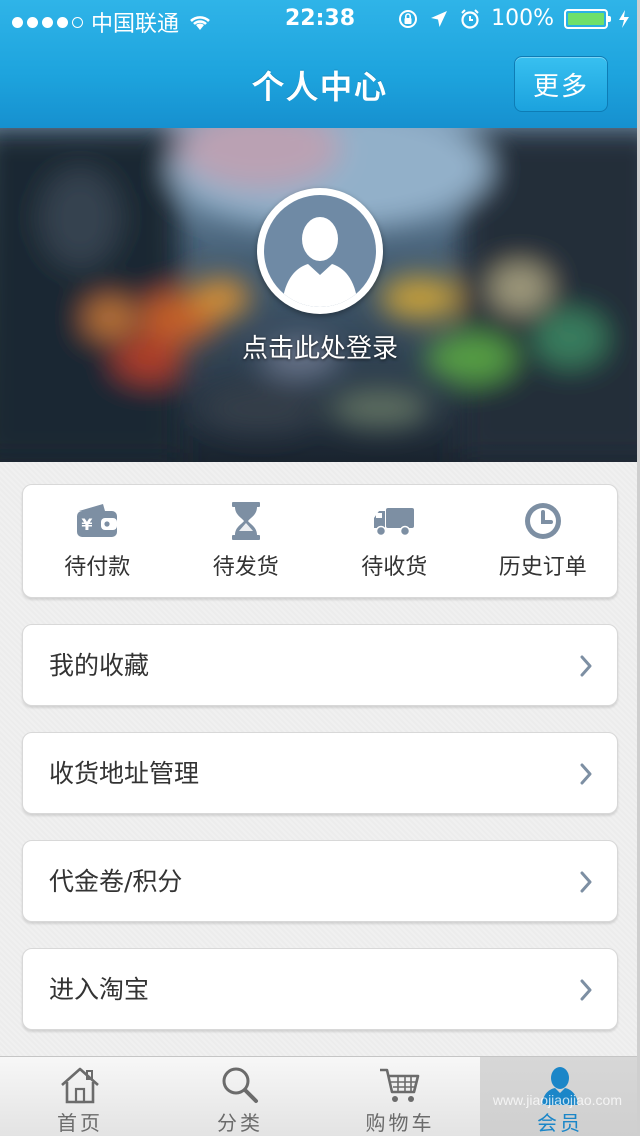 The height and width of the screenshot is (1136, 640). What do you see at coordinates (116, 881) in the screenshot?
I see `menu-item-label: 代金卷/积分` at bounding box center [116, 881].